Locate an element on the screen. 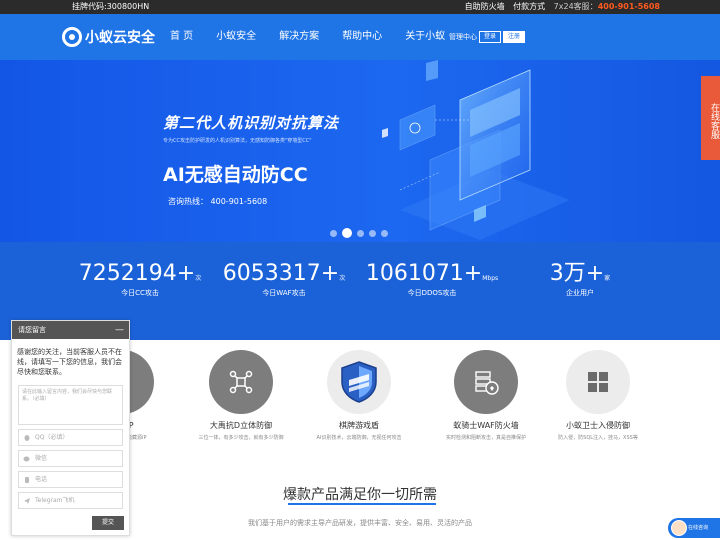 Image resolution: width=720 pixels, height=540 pixels. product-desc: 实时检测和阻断攻击，真是自推保护 is located at coordinates (485, 438).